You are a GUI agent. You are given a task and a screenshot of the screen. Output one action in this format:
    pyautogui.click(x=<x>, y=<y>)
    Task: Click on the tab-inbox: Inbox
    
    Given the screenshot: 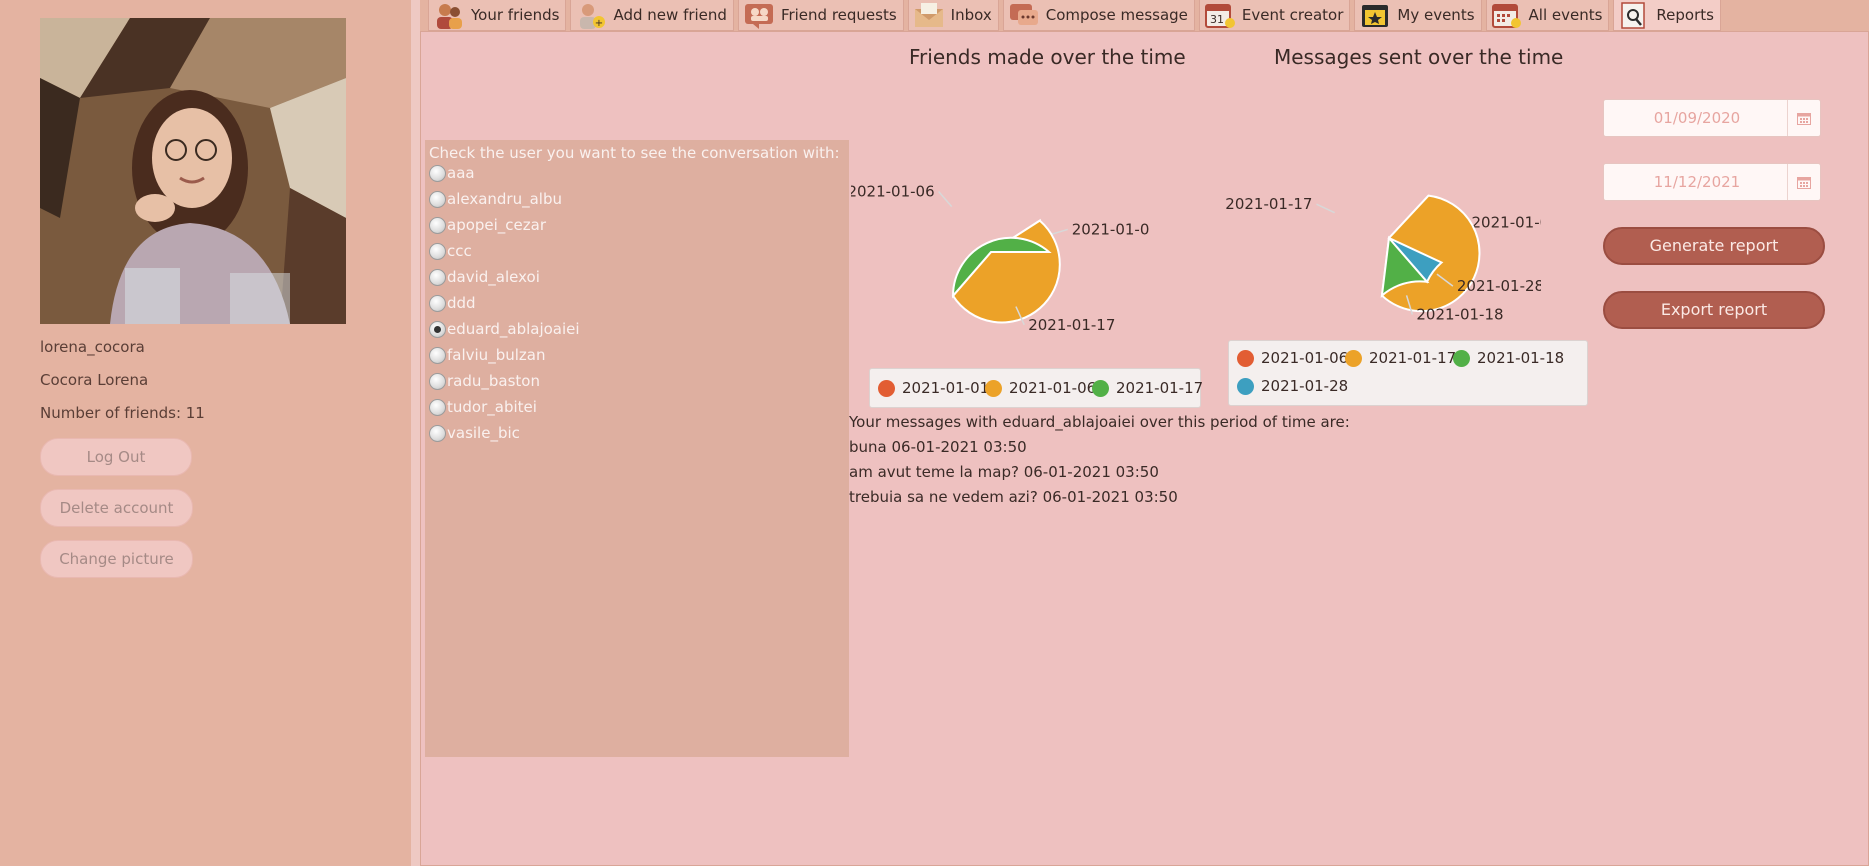 What is the action you would take?
    pyautogui.click(x=953, y=15)
    